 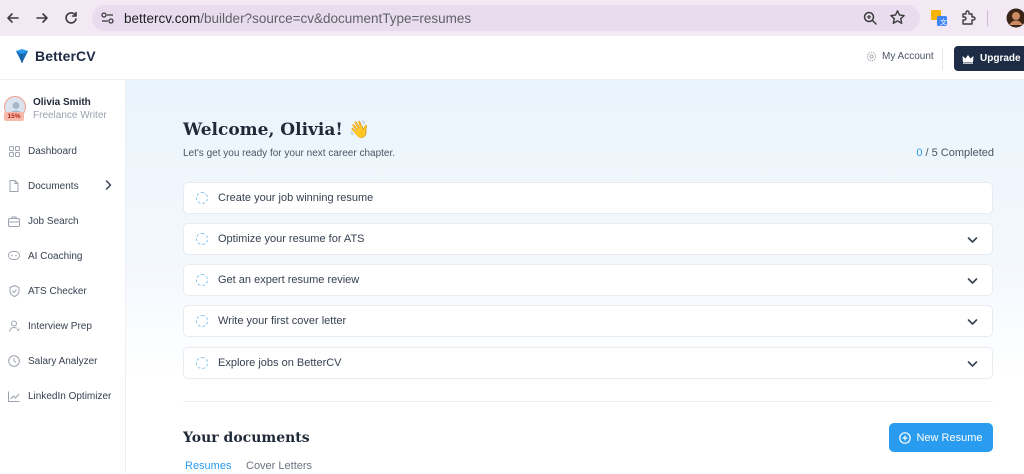 What do you see at coordinates (13, 18) in the screenshot?
I see `back-arrow-icon` at bounding box center [13, 18].